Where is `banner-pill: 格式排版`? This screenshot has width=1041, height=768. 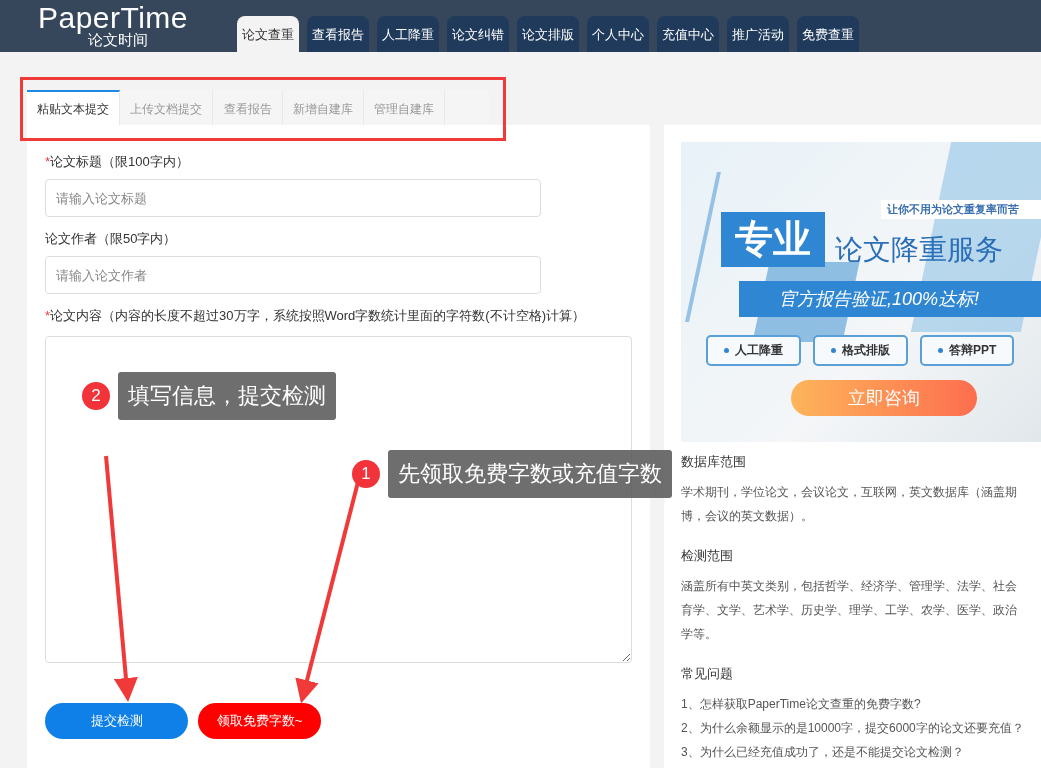 banner-pill: 格式排版 is located at coordinates (860, 350).